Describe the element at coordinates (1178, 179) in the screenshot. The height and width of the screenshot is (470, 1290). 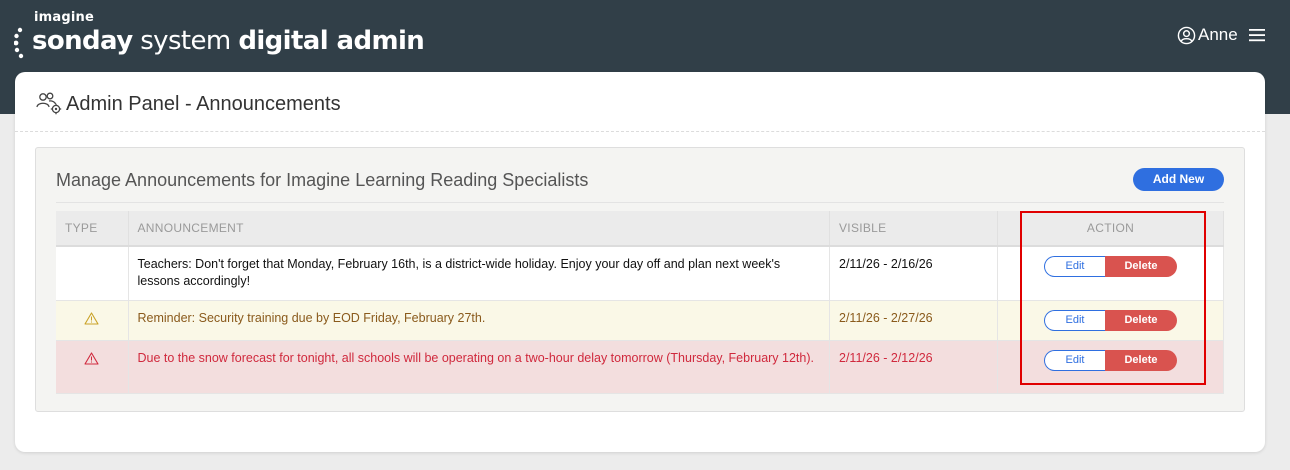
I see `add-new-button: Add New` at that location.